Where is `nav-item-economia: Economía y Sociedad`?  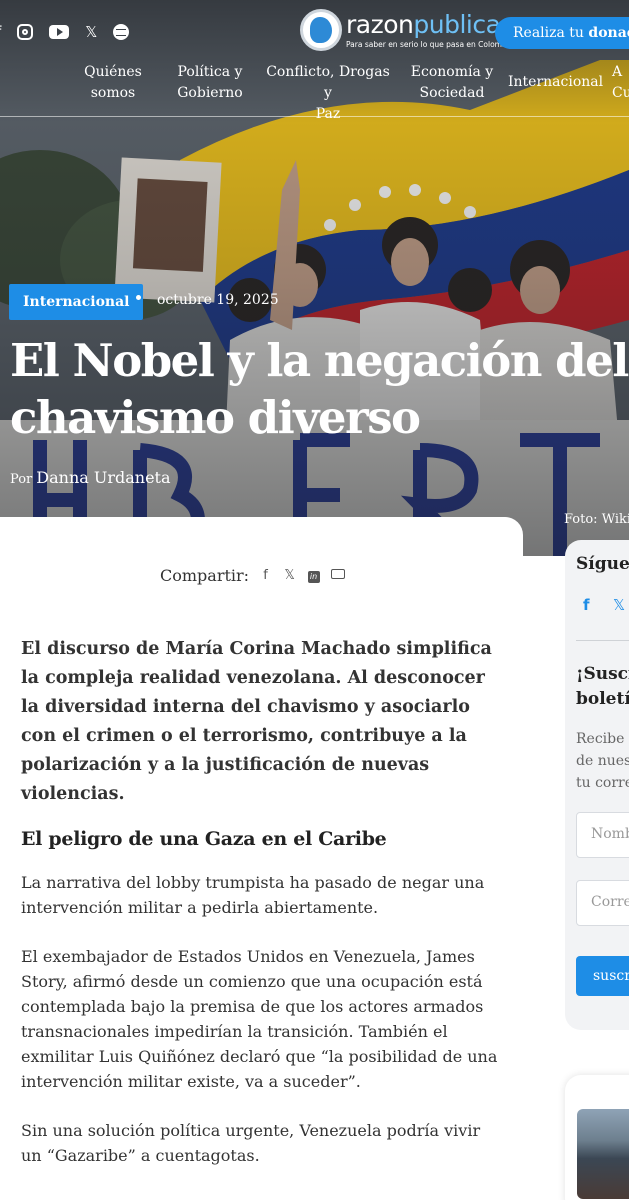 nav-item-economia: Economía y Sociedad is located at coordinates (452, 83).